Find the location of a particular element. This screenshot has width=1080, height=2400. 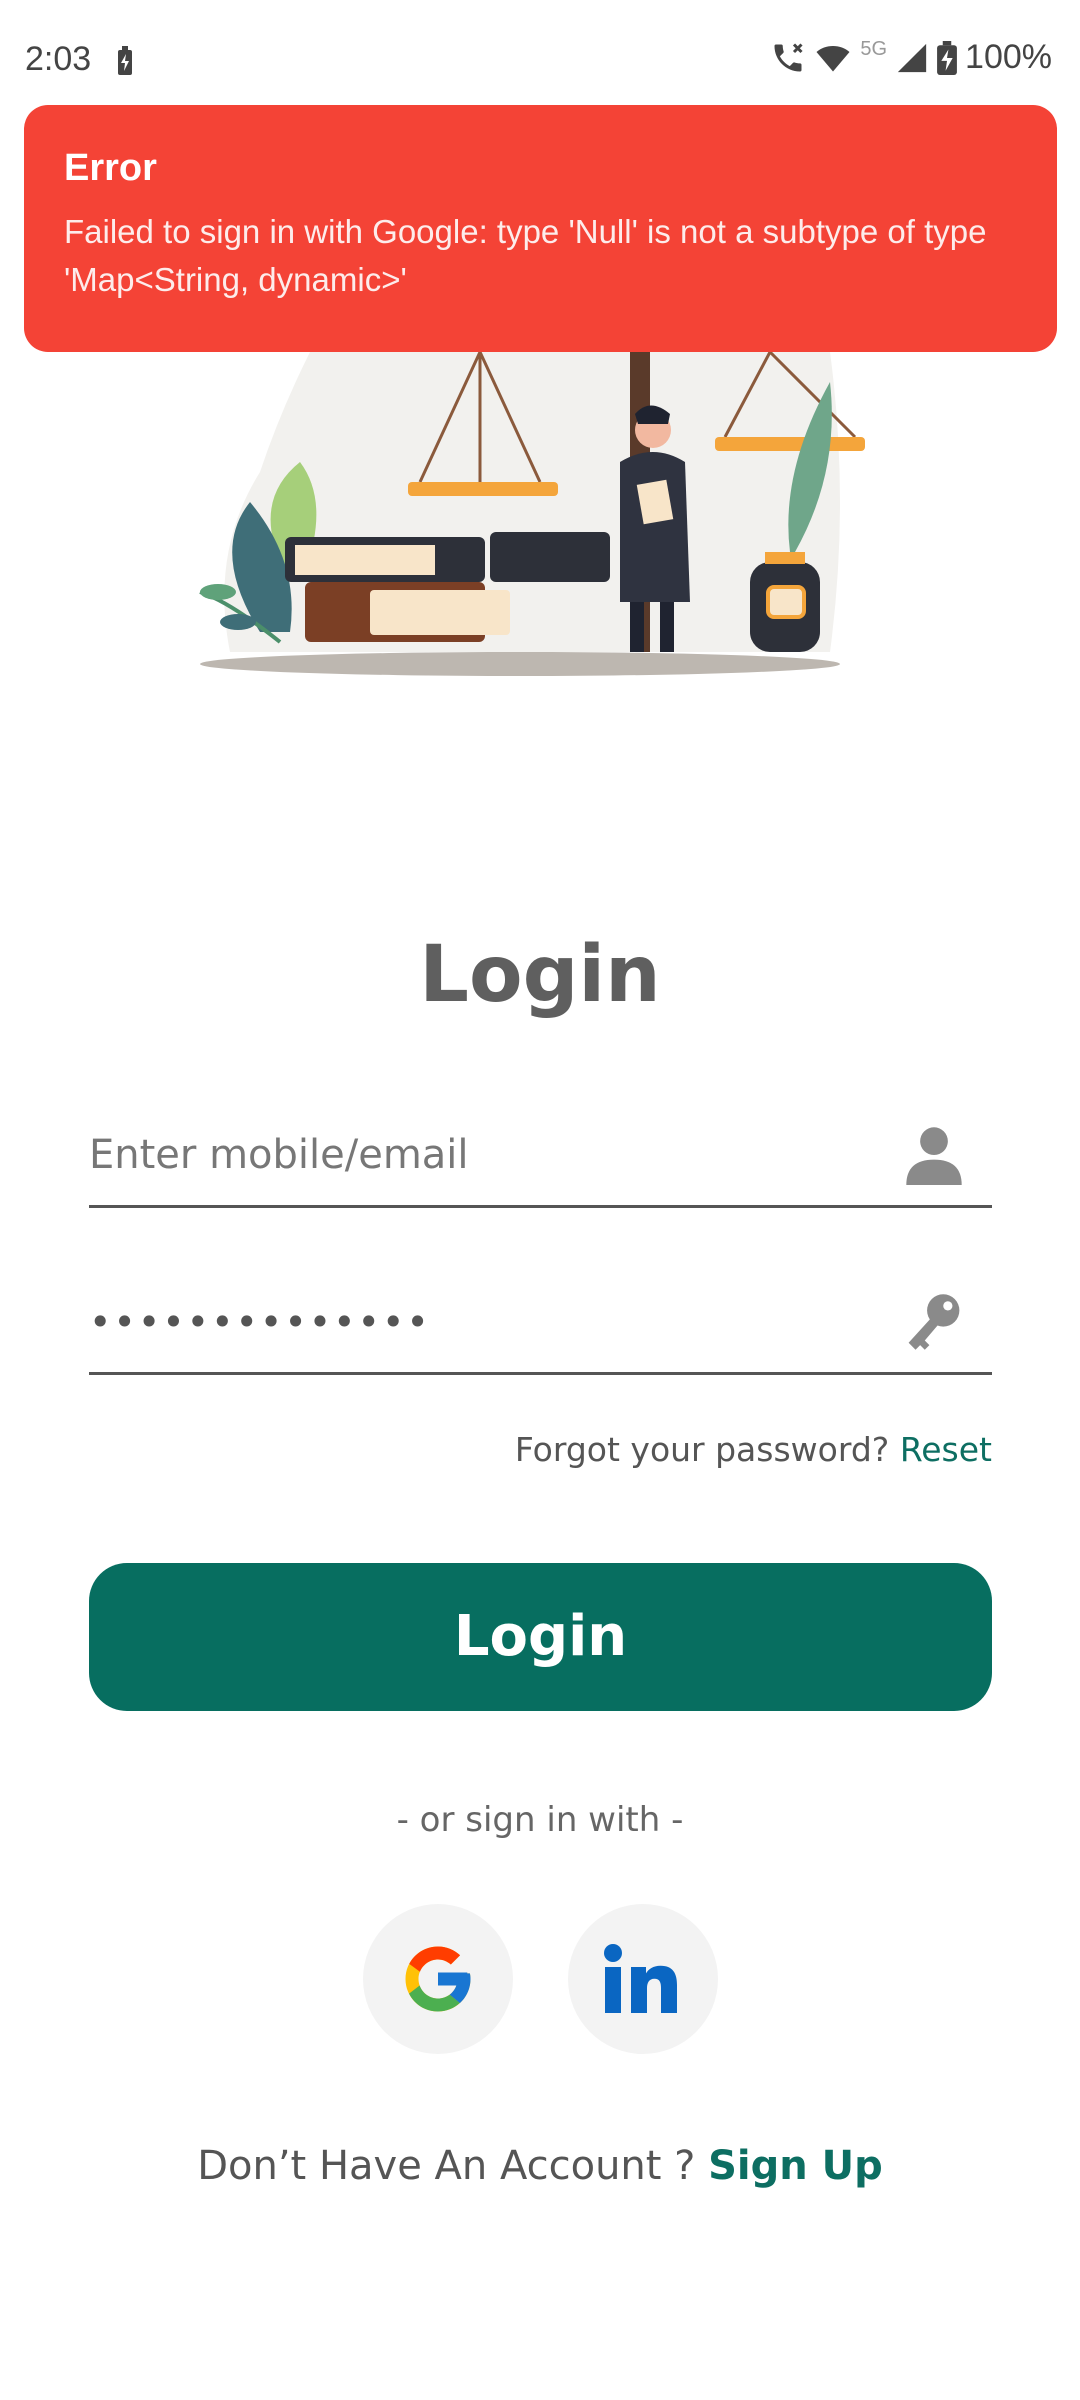

forgot-password-row: Forgot your password? Reset is located at coordinates (753, 1449).